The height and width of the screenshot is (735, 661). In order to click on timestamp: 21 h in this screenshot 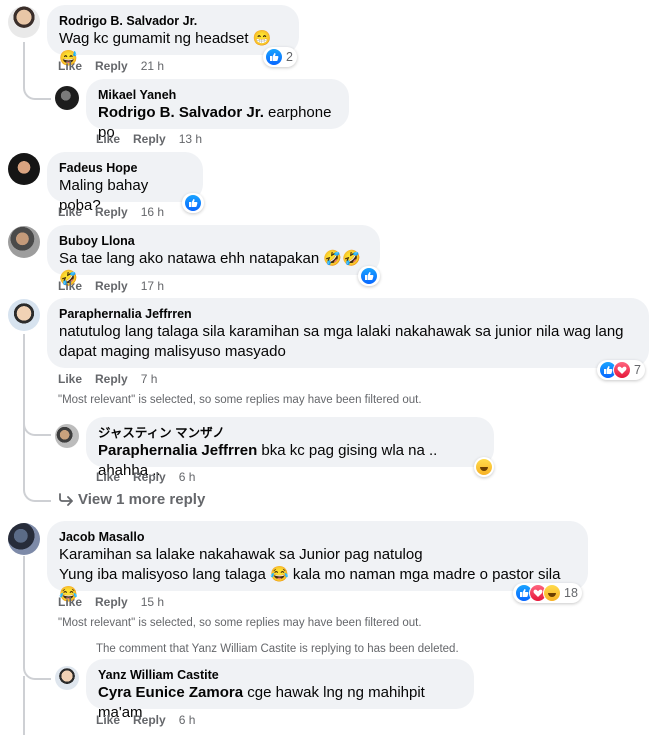, I will do `click(152, 66)`.